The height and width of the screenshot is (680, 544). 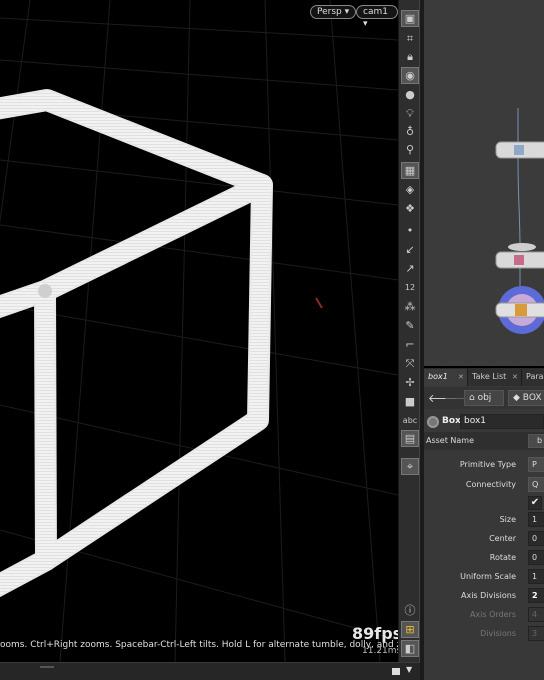 What do you see at coordinates (438, 376) in the screenshot?
I see `tab-label: box1` at bounding box center [438, 376].